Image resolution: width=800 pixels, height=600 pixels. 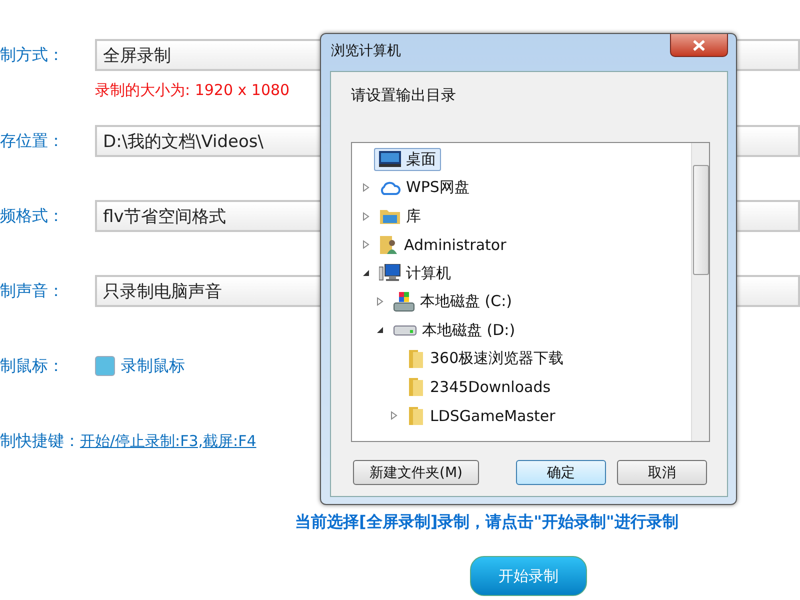 What do you see at coordinates (454, 330) in the screenshot?
I see `tree-item: 本地磁盘 (D:)` at bounding box center [454, 330].